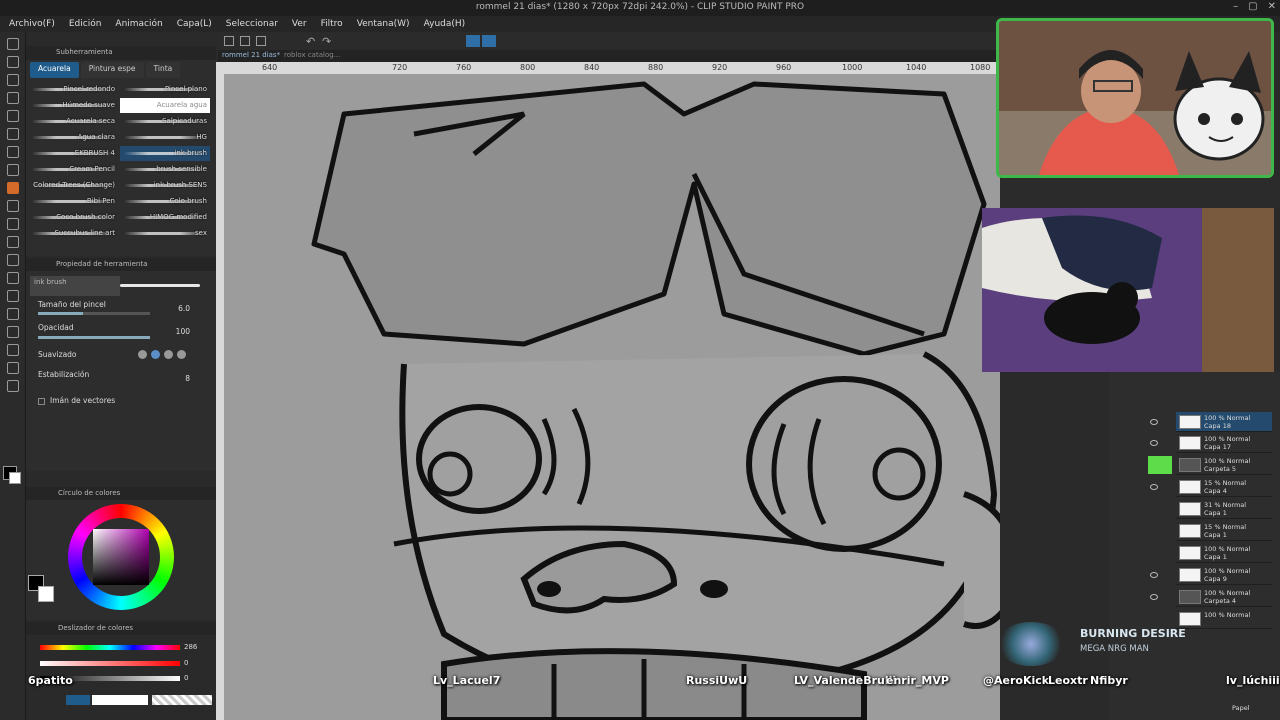 Image resolution: width=1280 pixels, height=720 pixels. Describe the element at coordinates (73, 217) in the screenshot. I see `brush-item: Coco brush color` at that location.